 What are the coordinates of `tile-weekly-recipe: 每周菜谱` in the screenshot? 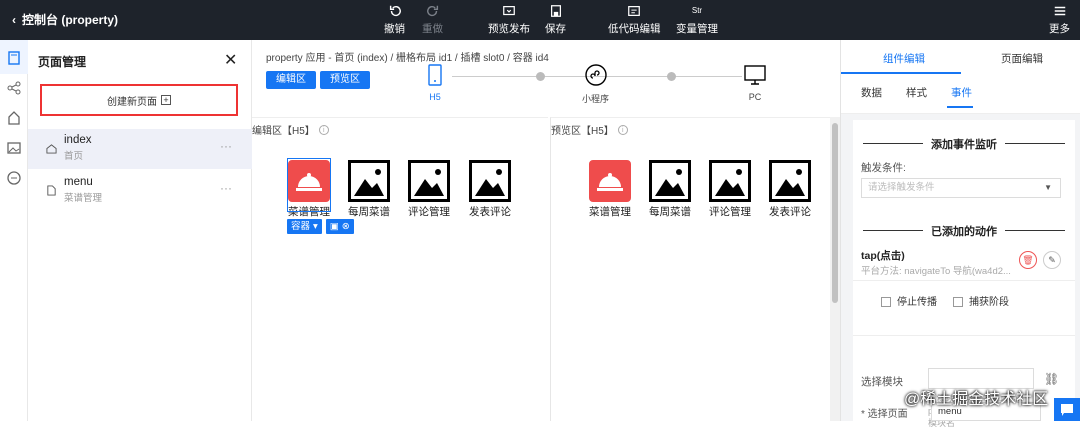 It's located at (369, 189).